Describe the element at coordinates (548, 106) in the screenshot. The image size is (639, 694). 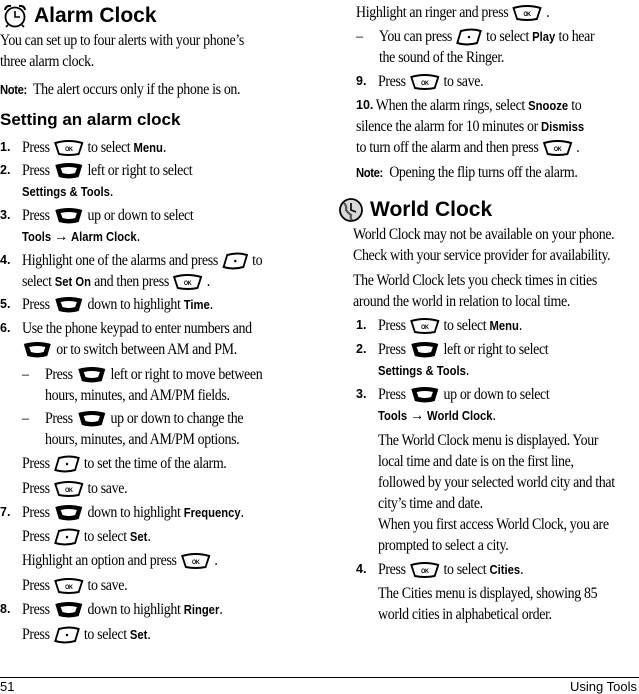
I see `snooze-label: Snooze` at that location.